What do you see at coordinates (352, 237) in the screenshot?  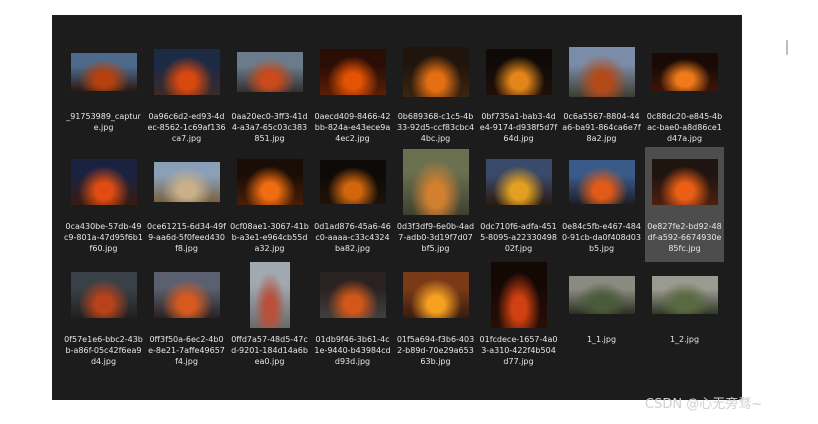 I see `file-name-label: 0d1ad876-45a6-46c0-aaaa-c33c4324ba82.jpg` at bounding box center [352, 237].